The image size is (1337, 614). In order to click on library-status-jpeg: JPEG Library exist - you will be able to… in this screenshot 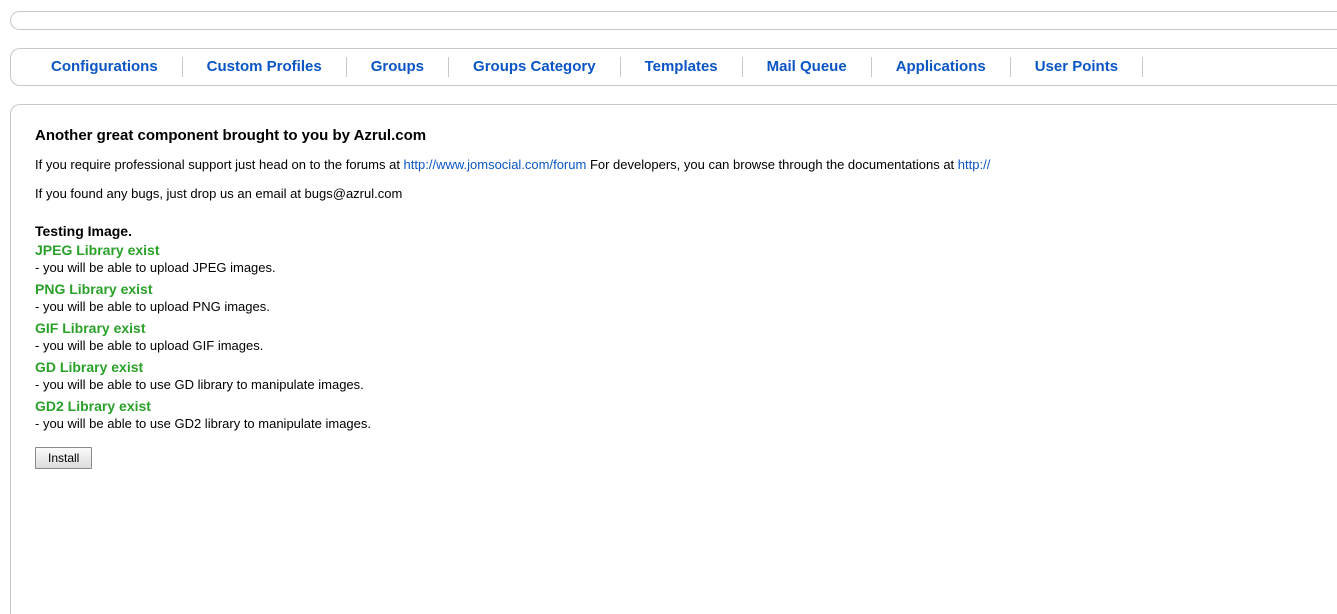, I will do `click(686, 259)`.